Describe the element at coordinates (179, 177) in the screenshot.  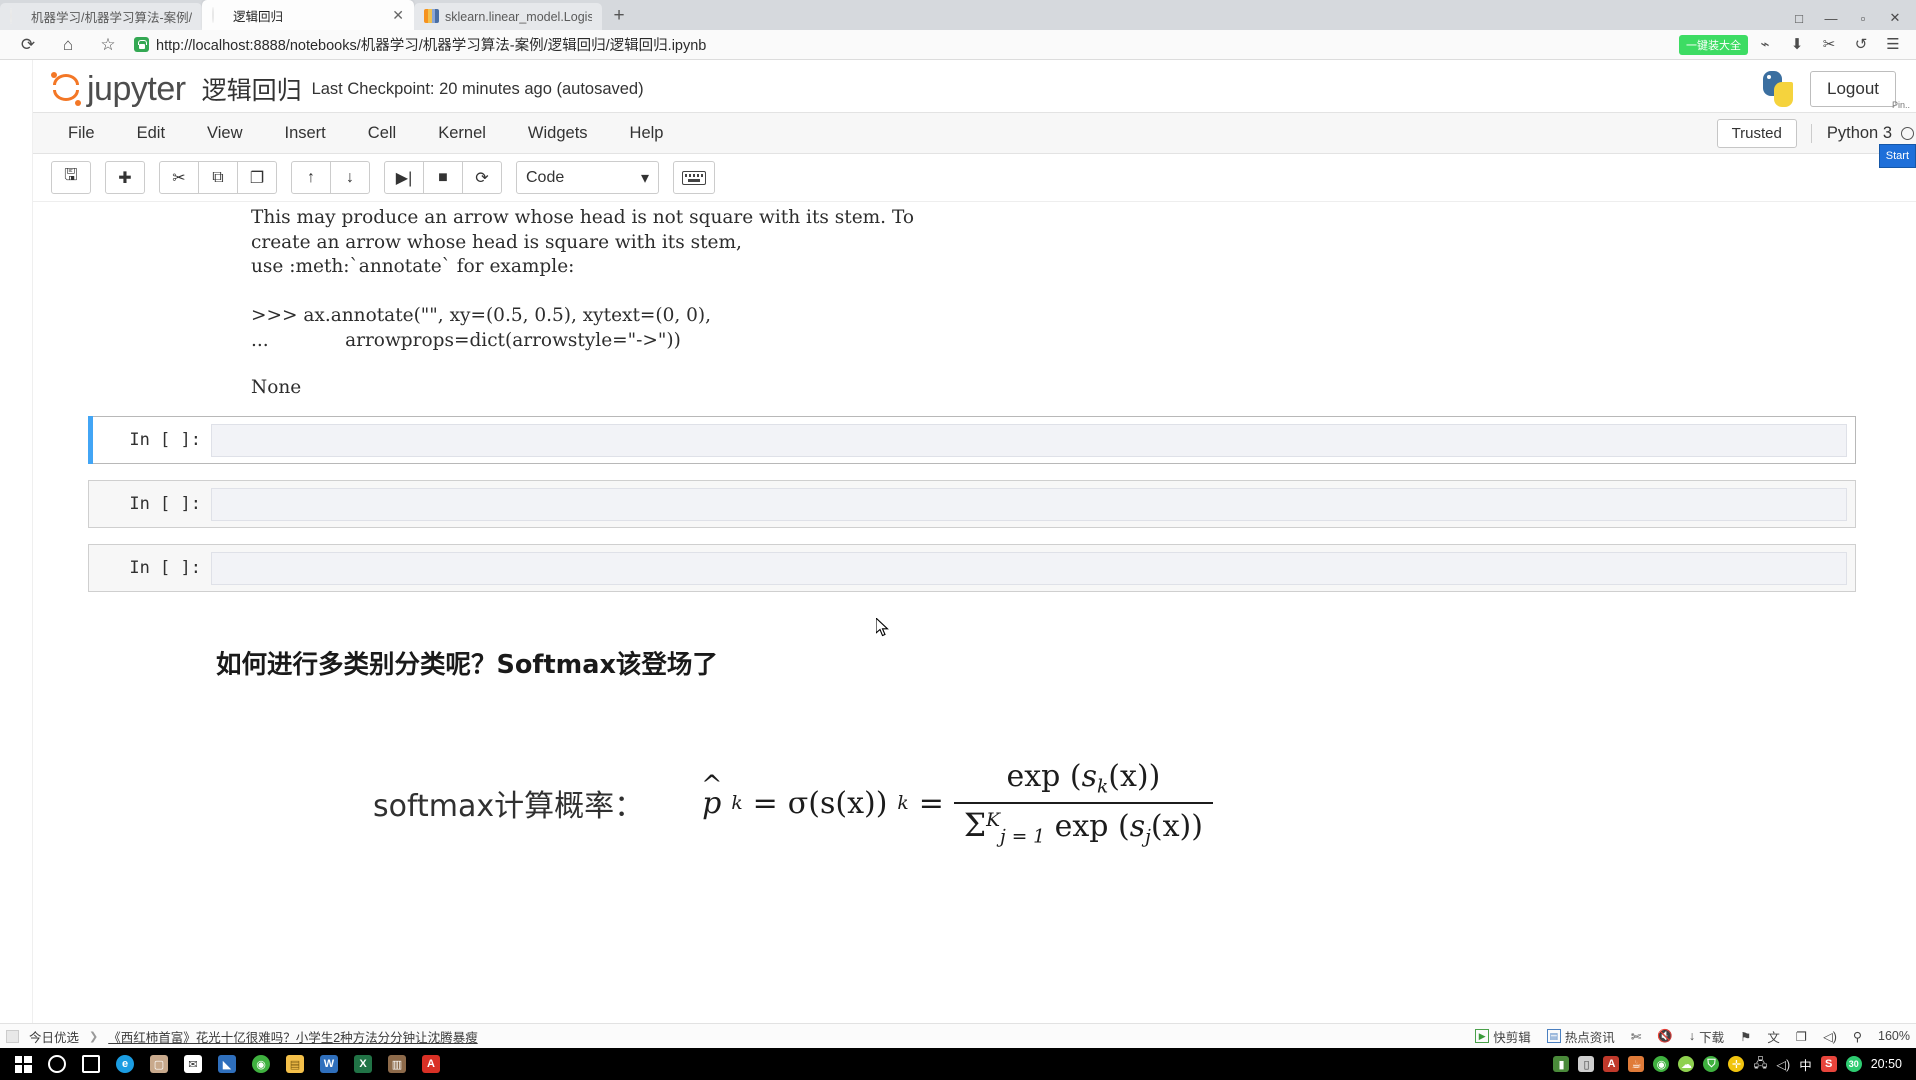
I see `cut-cell-button: ✂` at that location.